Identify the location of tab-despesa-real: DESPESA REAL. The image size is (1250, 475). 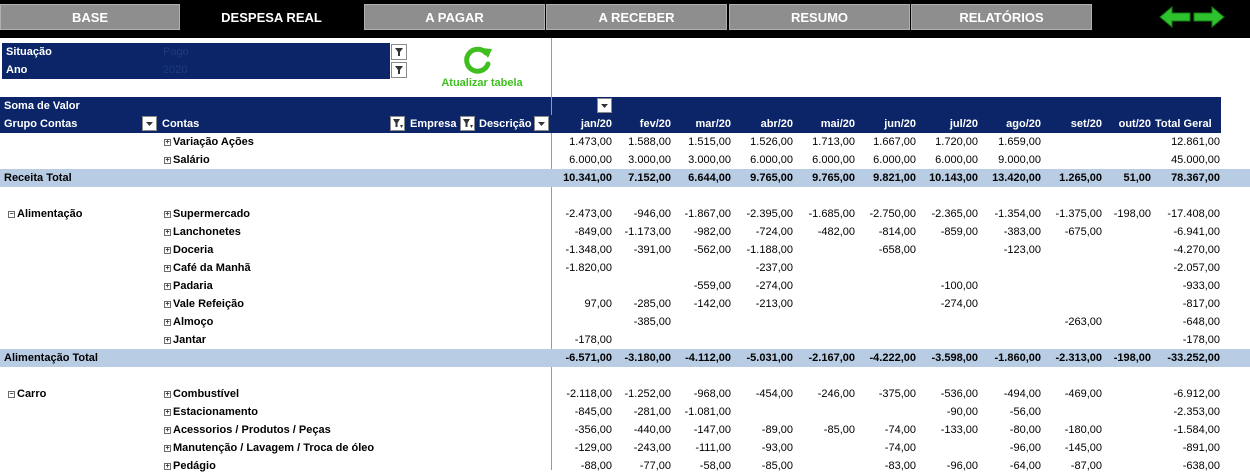
(271, 17).